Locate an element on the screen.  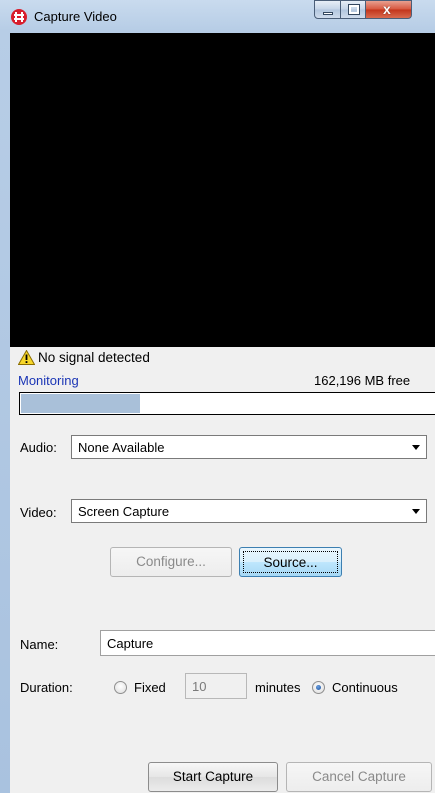
title-bar: Capture Video x is located at coordinates (217, 16).